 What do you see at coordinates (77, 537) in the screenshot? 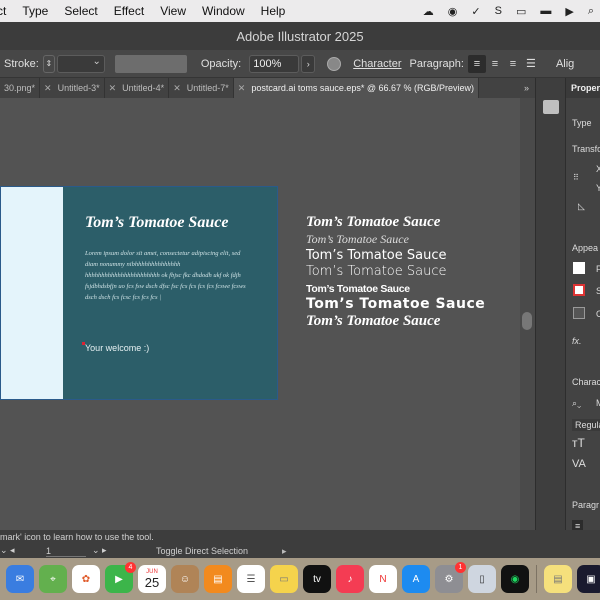
I see `status-hint-text: mark' icon to learn how to use the tool.` at bounding box center [77, 537].